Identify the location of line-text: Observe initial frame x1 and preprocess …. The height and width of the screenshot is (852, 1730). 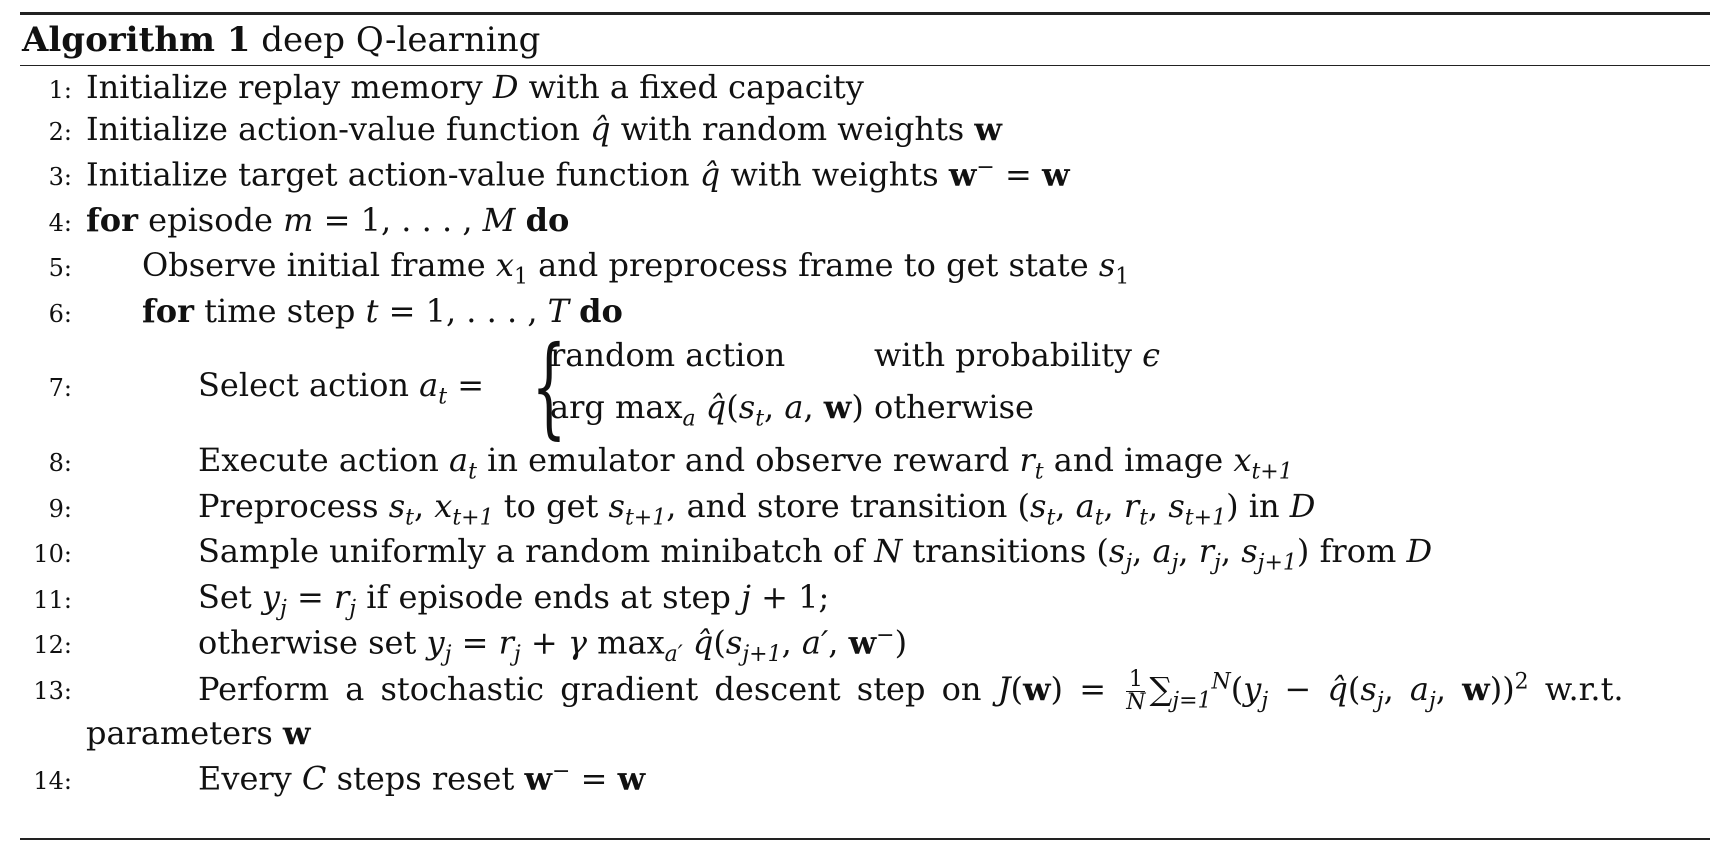
(635, 267).